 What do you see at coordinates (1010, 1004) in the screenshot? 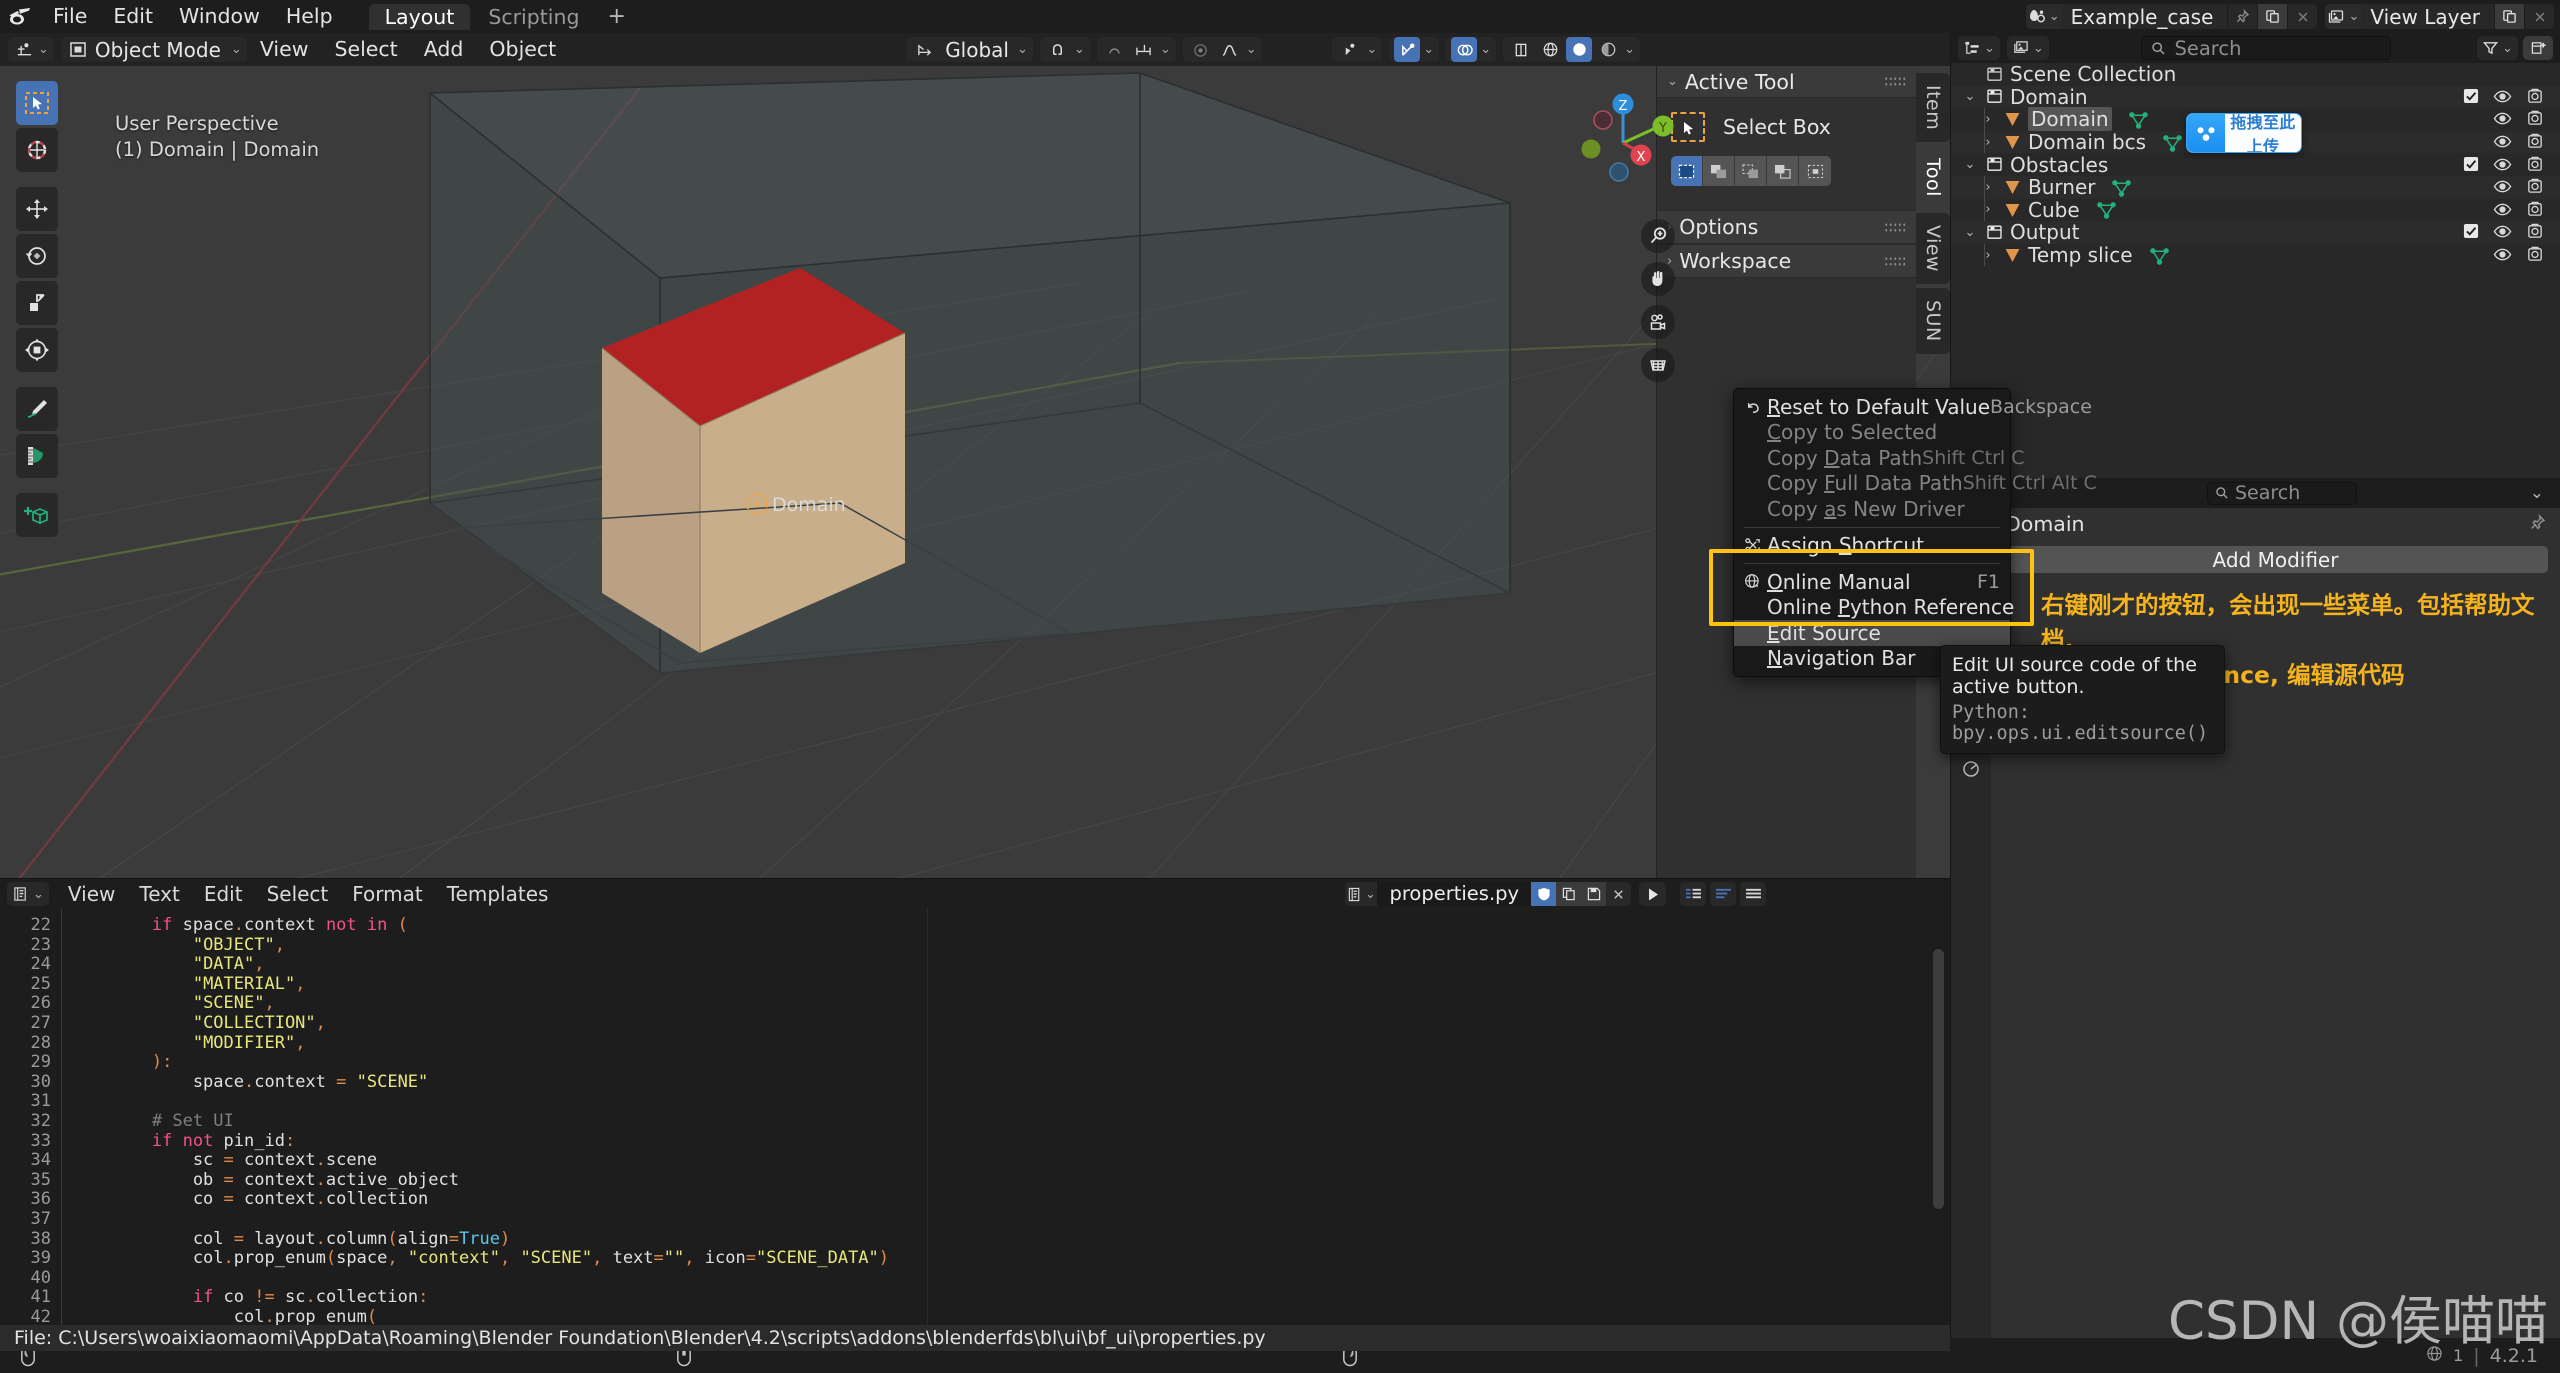
I see `code-line: "SCENE",` at bounding box center [1010, 1004].